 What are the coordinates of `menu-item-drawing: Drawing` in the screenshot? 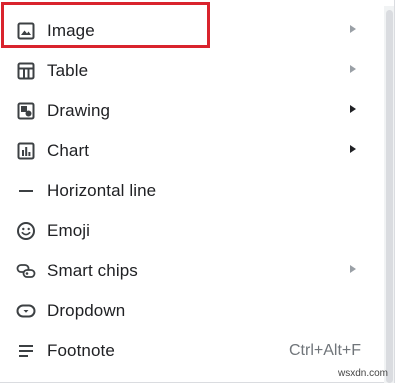 It's located at (189, 111).